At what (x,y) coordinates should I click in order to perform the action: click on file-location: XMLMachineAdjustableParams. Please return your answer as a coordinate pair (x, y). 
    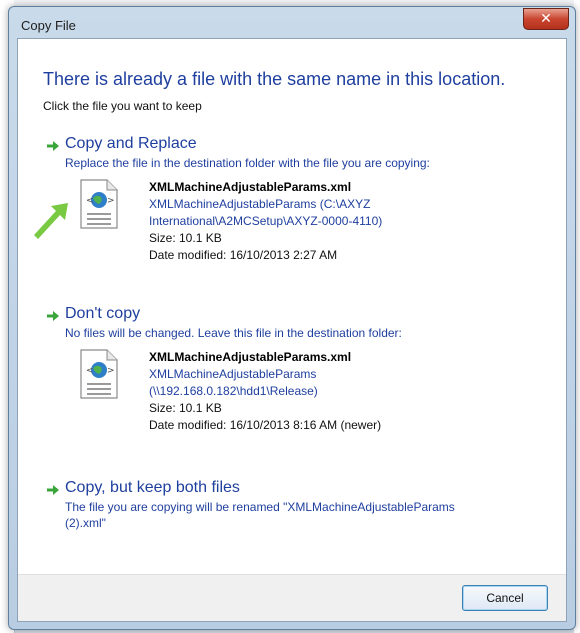
    Looking at the image, I should click on (233, 374).